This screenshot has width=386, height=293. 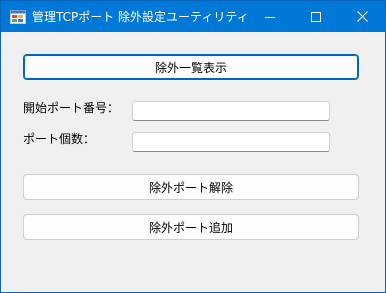 I want to click on minimize-button, so click(x=270, y=16).